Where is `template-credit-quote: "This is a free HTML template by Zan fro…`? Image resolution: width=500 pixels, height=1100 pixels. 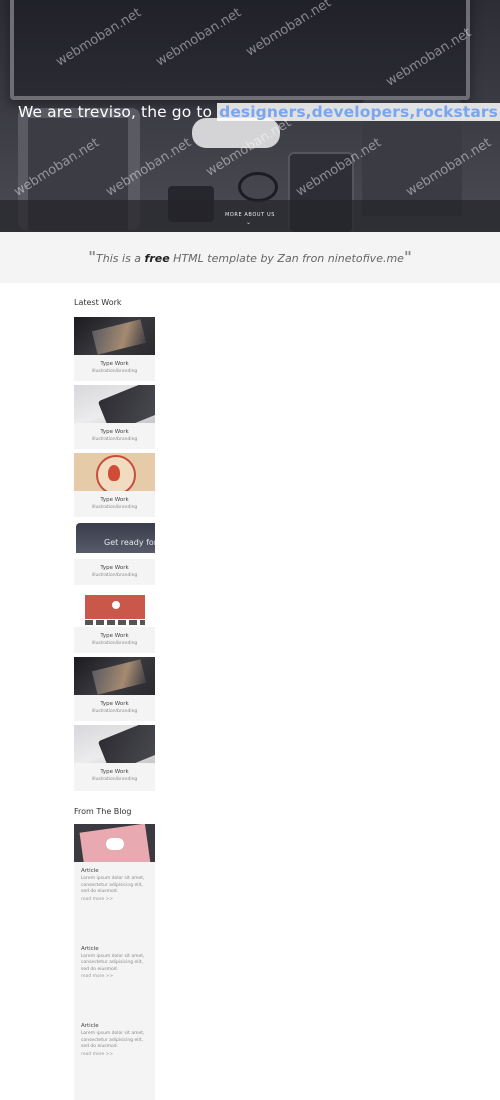 template-credit-quote: "This is a free HTML template by Zan fro… is located at coordinates (250, 258).